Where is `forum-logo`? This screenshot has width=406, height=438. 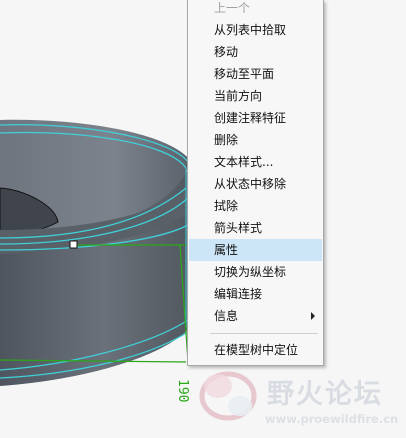 forum-logo is located at coordinates (228, 396).